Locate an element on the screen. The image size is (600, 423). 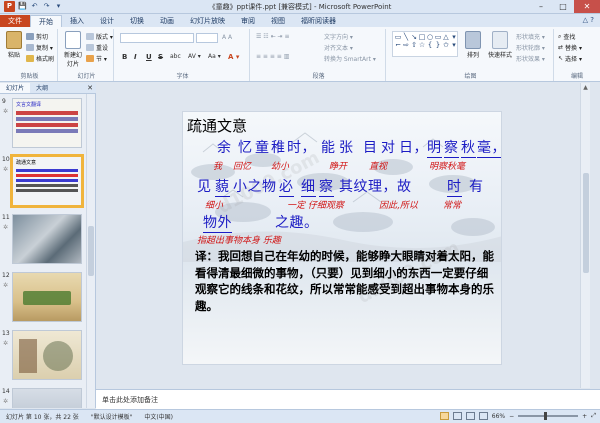
shapes-gallery: ▭ ╲ ↘ □ ○ ▭ △ ▾ ⌐ ⇨ ⇧ ☆{} ✩ ▾ is located at coordinates (425, 44).